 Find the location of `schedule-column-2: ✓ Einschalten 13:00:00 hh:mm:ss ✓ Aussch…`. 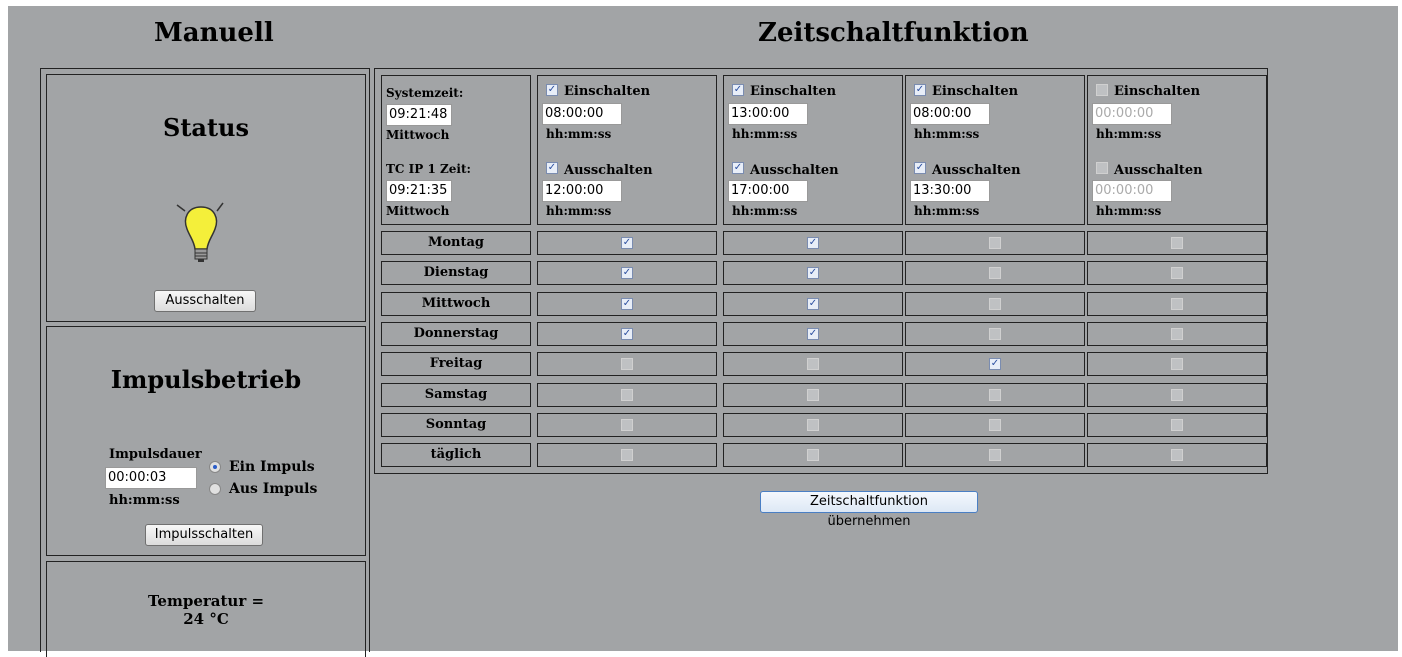

schedule-column-2: ✓ Einschalten 13:00:00 hh:mm:ss ✓ Aussch… is located at coordinates (813, 150).